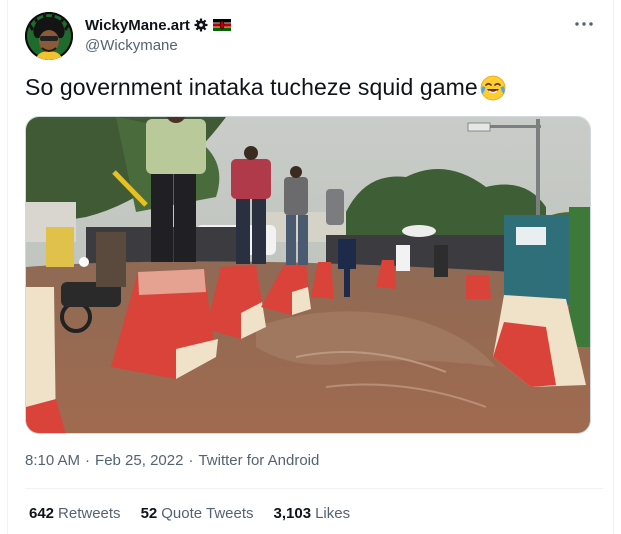 This screenshot has height=534, width=621. I want to click on tweet-source-link: Twitter for Android, so click(258, 460).